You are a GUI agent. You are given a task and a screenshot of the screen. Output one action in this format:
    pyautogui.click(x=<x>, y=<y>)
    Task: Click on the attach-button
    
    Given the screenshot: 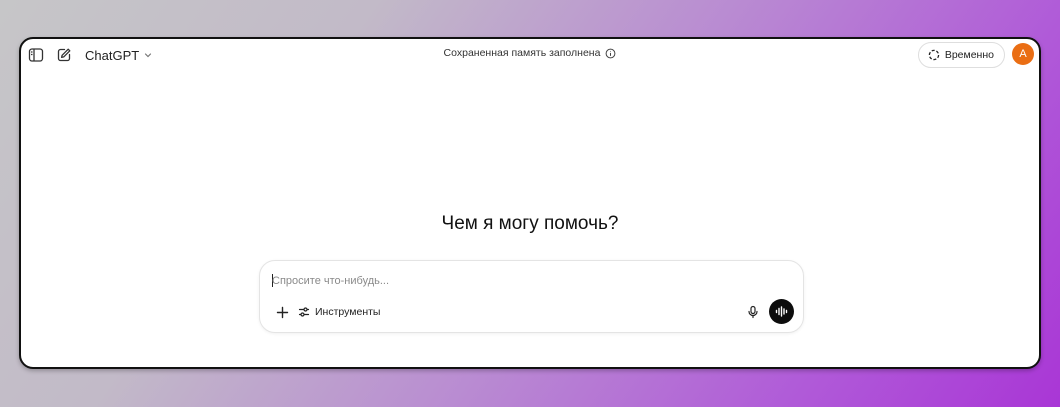 What is the action you would take?
    pyautogui.click(x=282, y=312)
    